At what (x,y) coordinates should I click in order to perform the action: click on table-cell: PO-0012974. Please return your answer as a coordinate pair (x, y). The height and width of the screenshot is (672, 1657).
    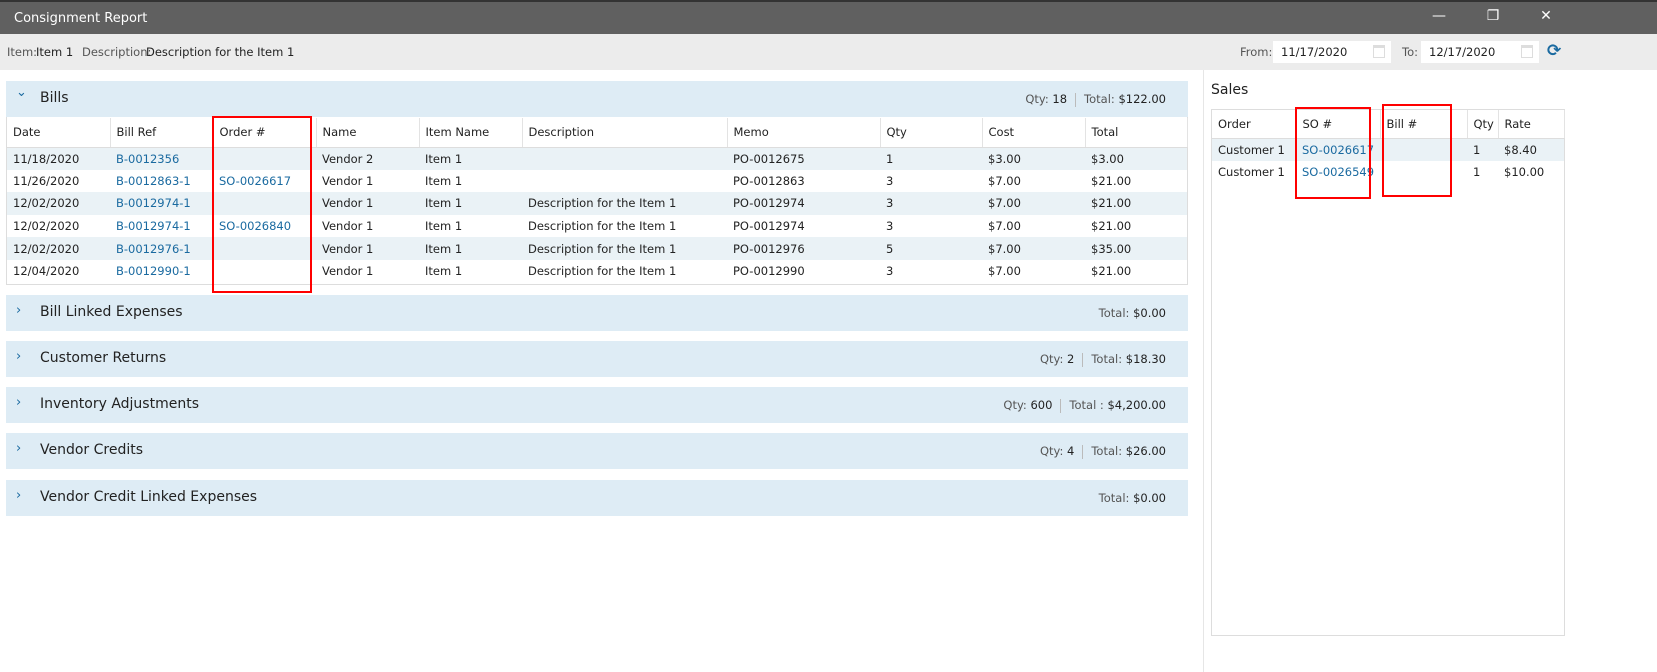
    Looking at the image, I should click on (803, 203).